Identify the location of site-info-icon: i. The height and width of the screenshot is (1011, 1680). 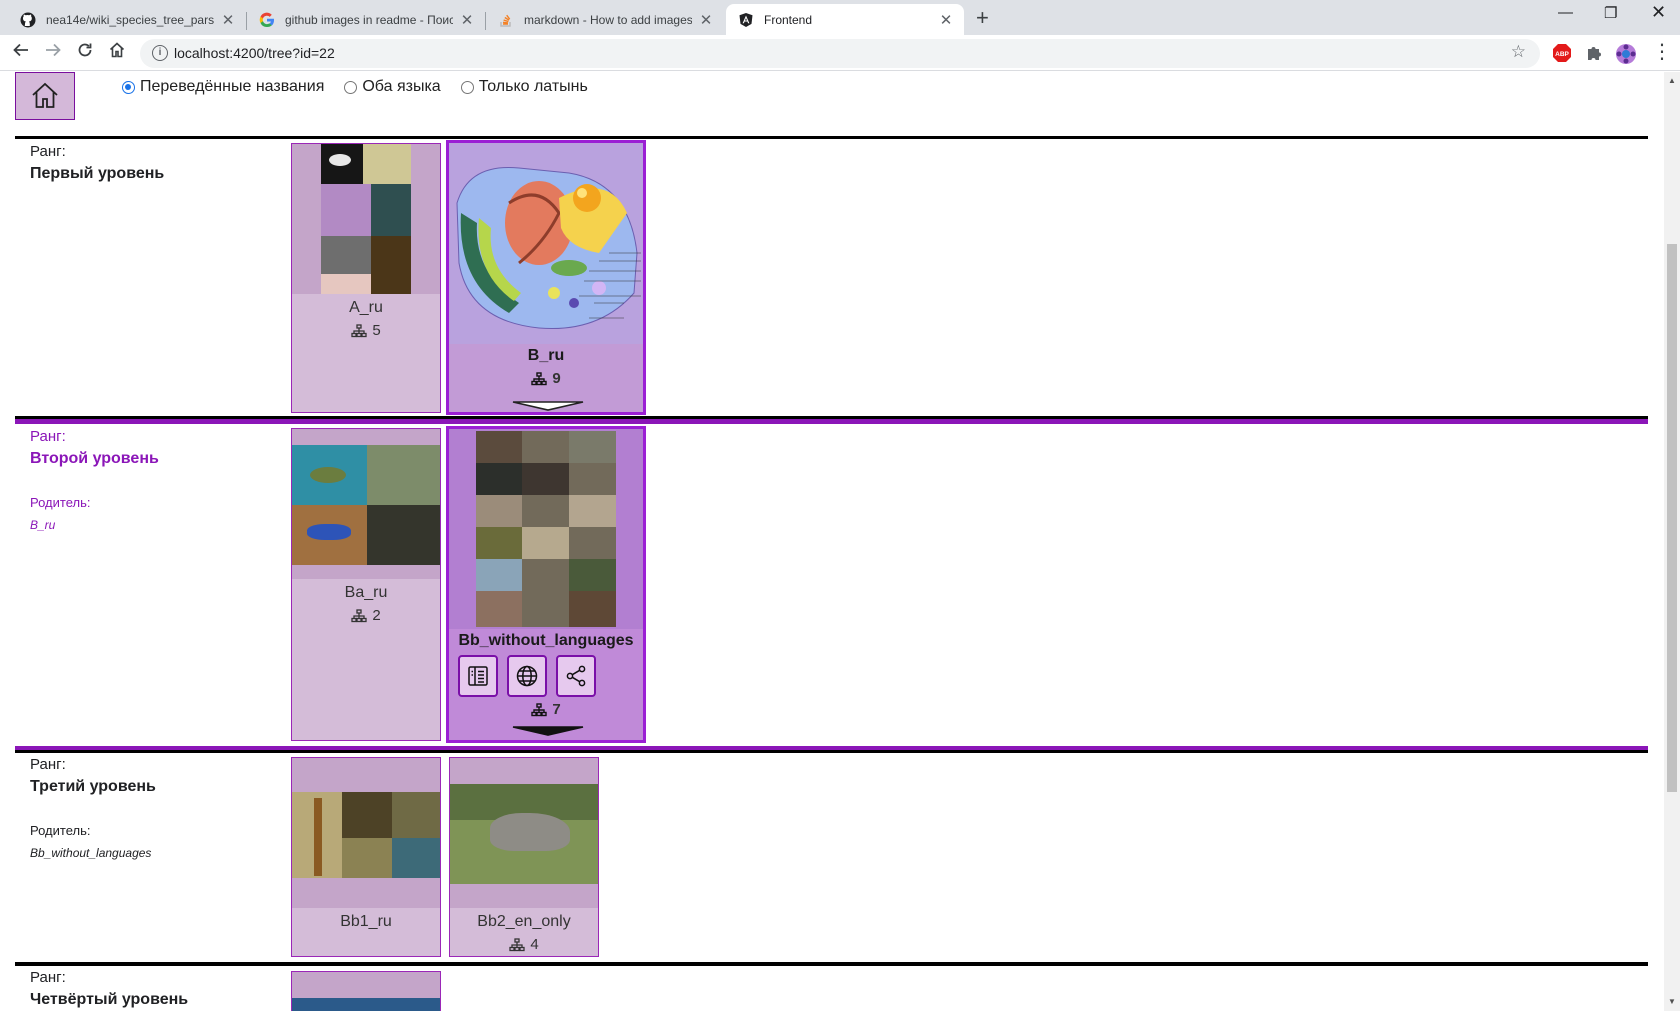
(160, 53).